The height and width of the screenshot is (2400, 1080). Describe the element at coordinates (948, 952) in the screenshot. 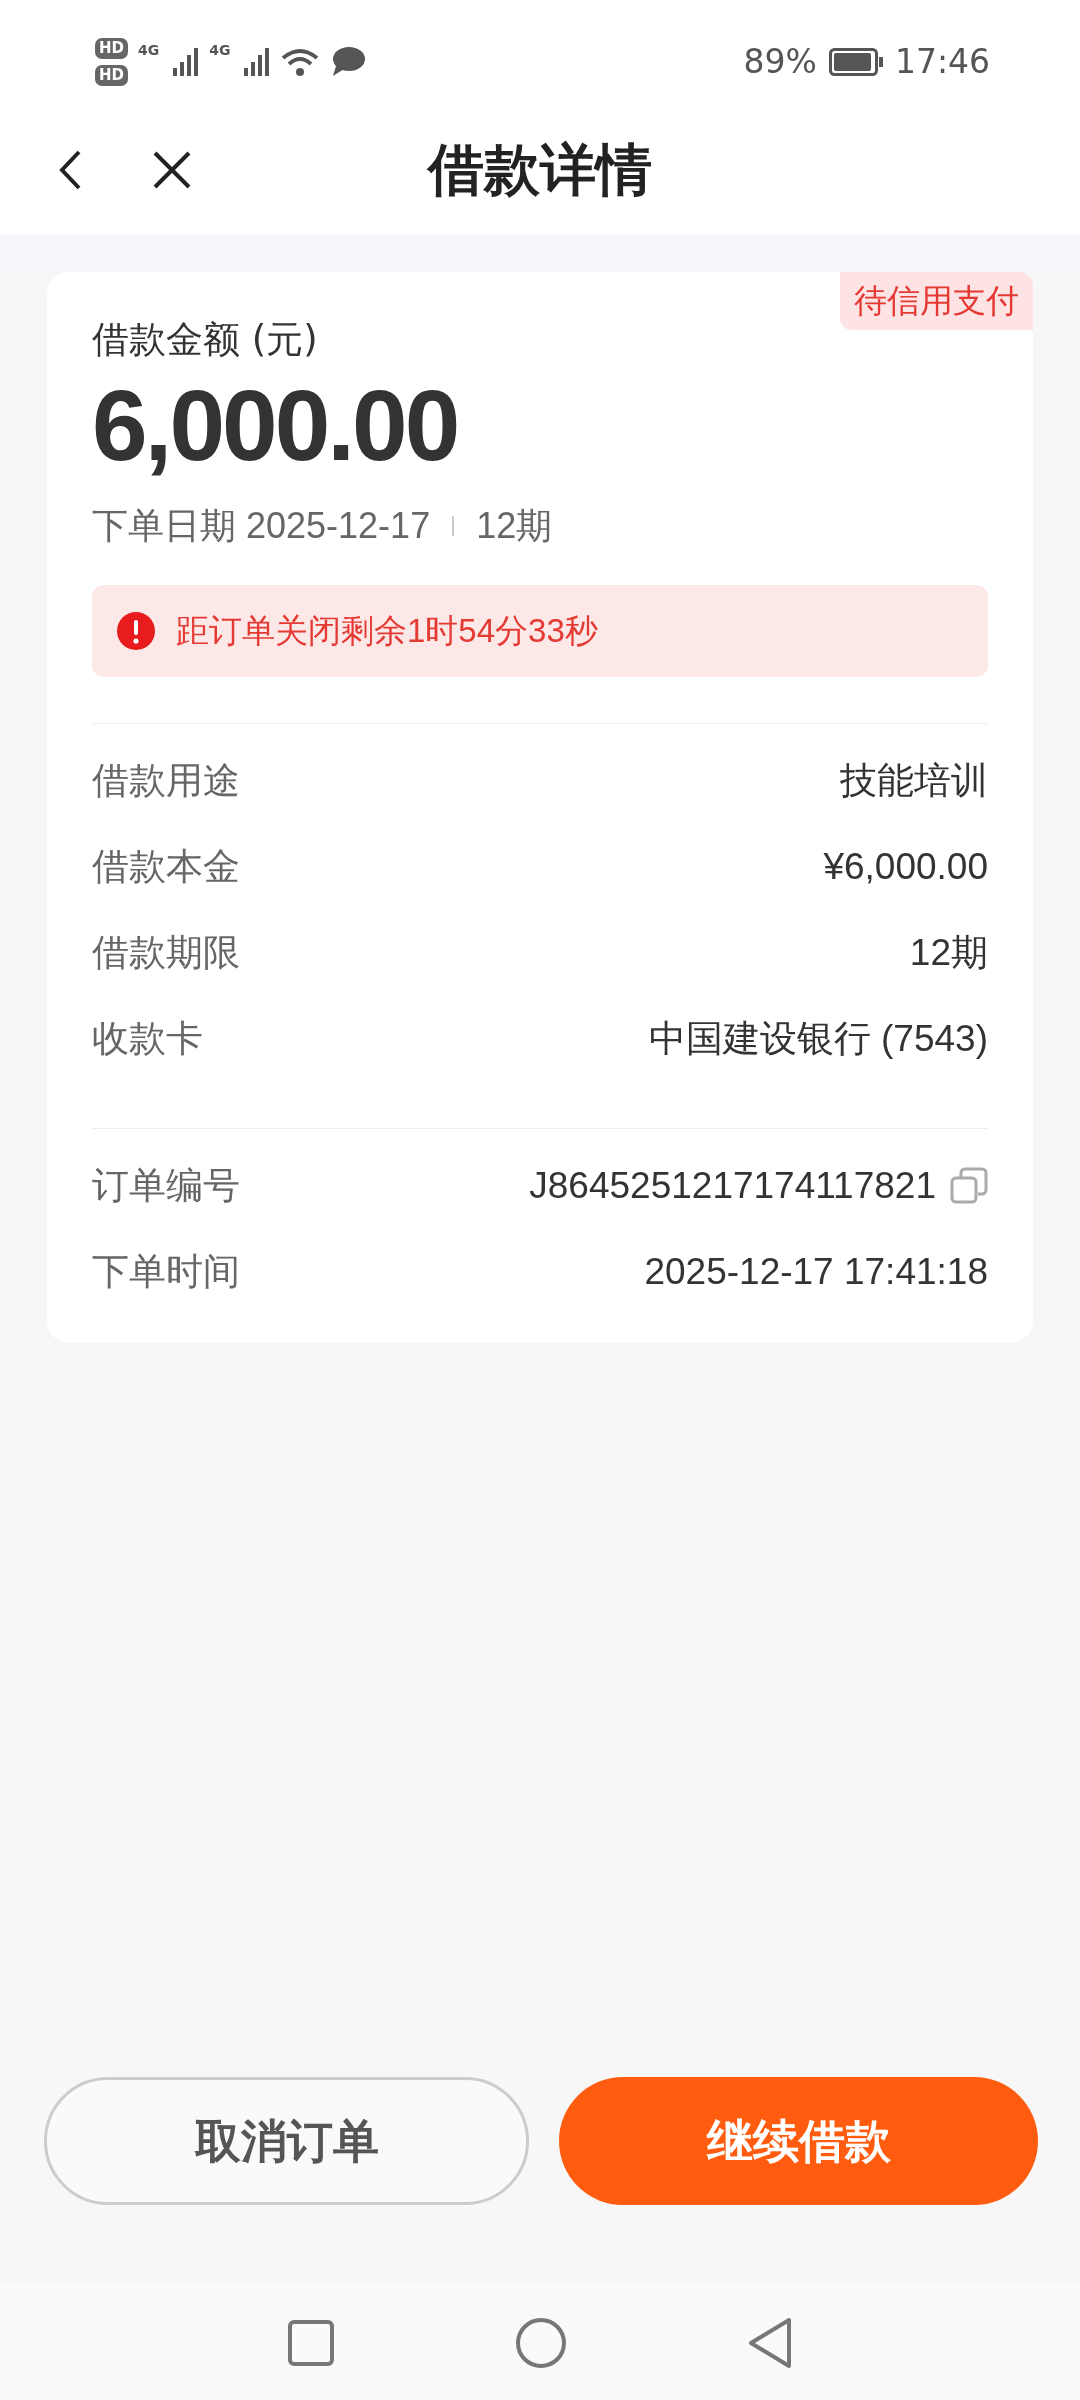

I see `row-value: 12期` at that location.